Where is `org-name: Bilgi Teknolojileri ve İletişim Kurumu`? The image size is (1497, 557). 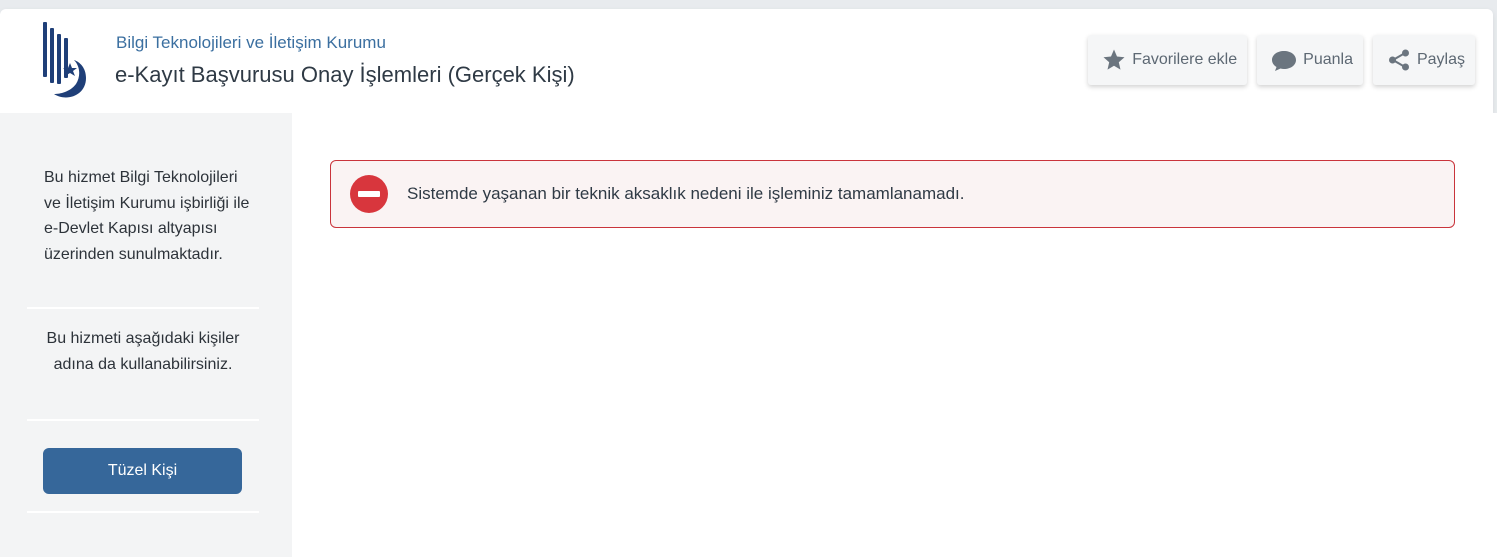
org-name: Bilgi Teknolojileri ve İletişim Kurumu is located at coordinates (251, 43).